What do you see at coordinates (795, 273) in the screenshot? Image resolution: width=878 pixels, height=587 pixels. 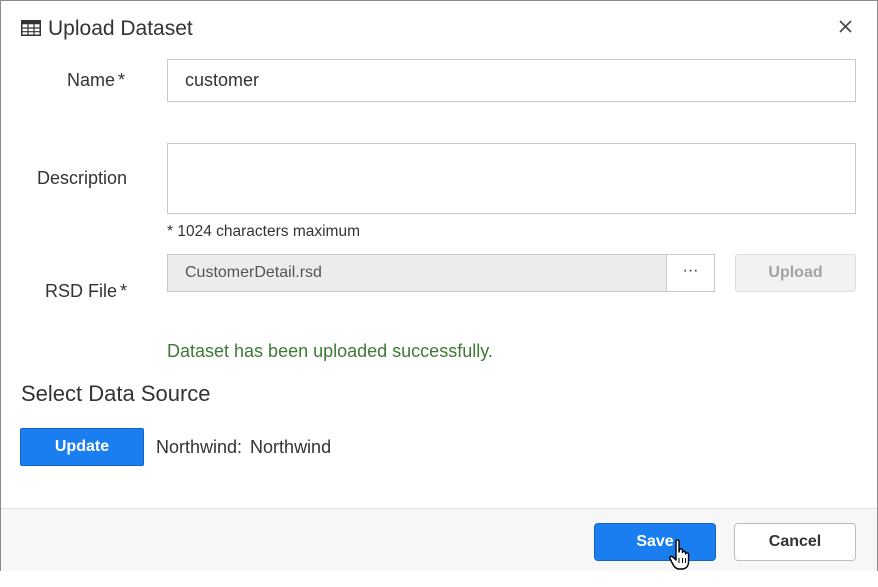 I see `upload-button: Upload` at bounding box center [795, 273].